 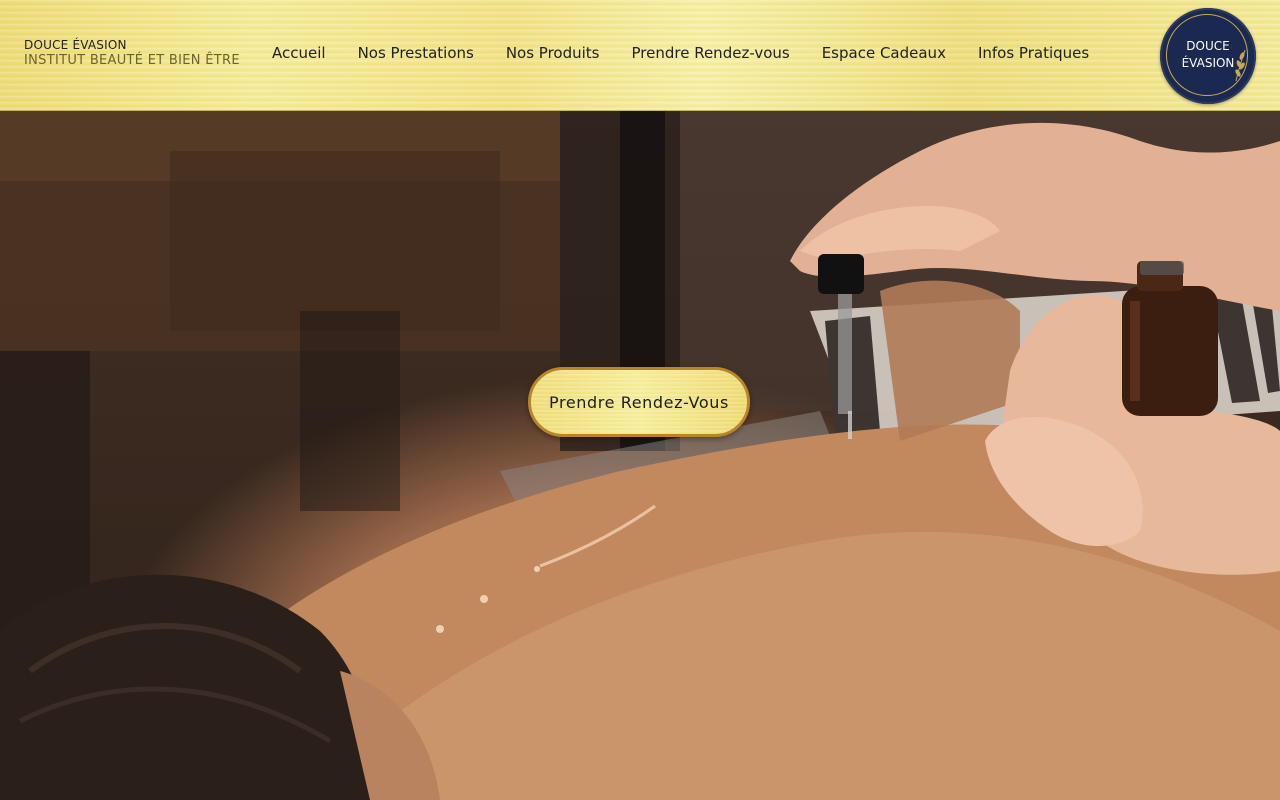 I want to click on book-appointment-button: Prendre Rendez-Vous, so click(x=639, y=402).